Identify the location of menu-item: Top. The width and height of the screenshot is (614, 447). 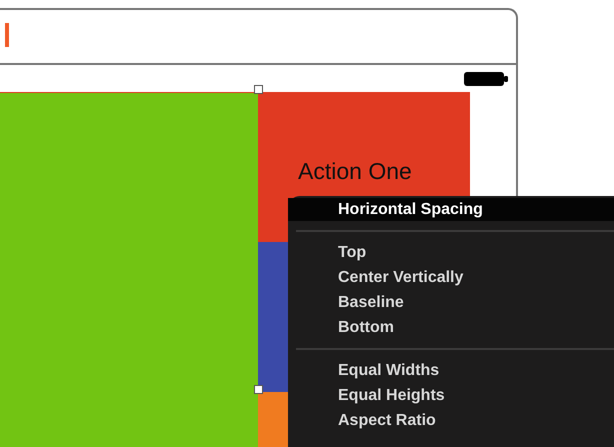
(451, 252).